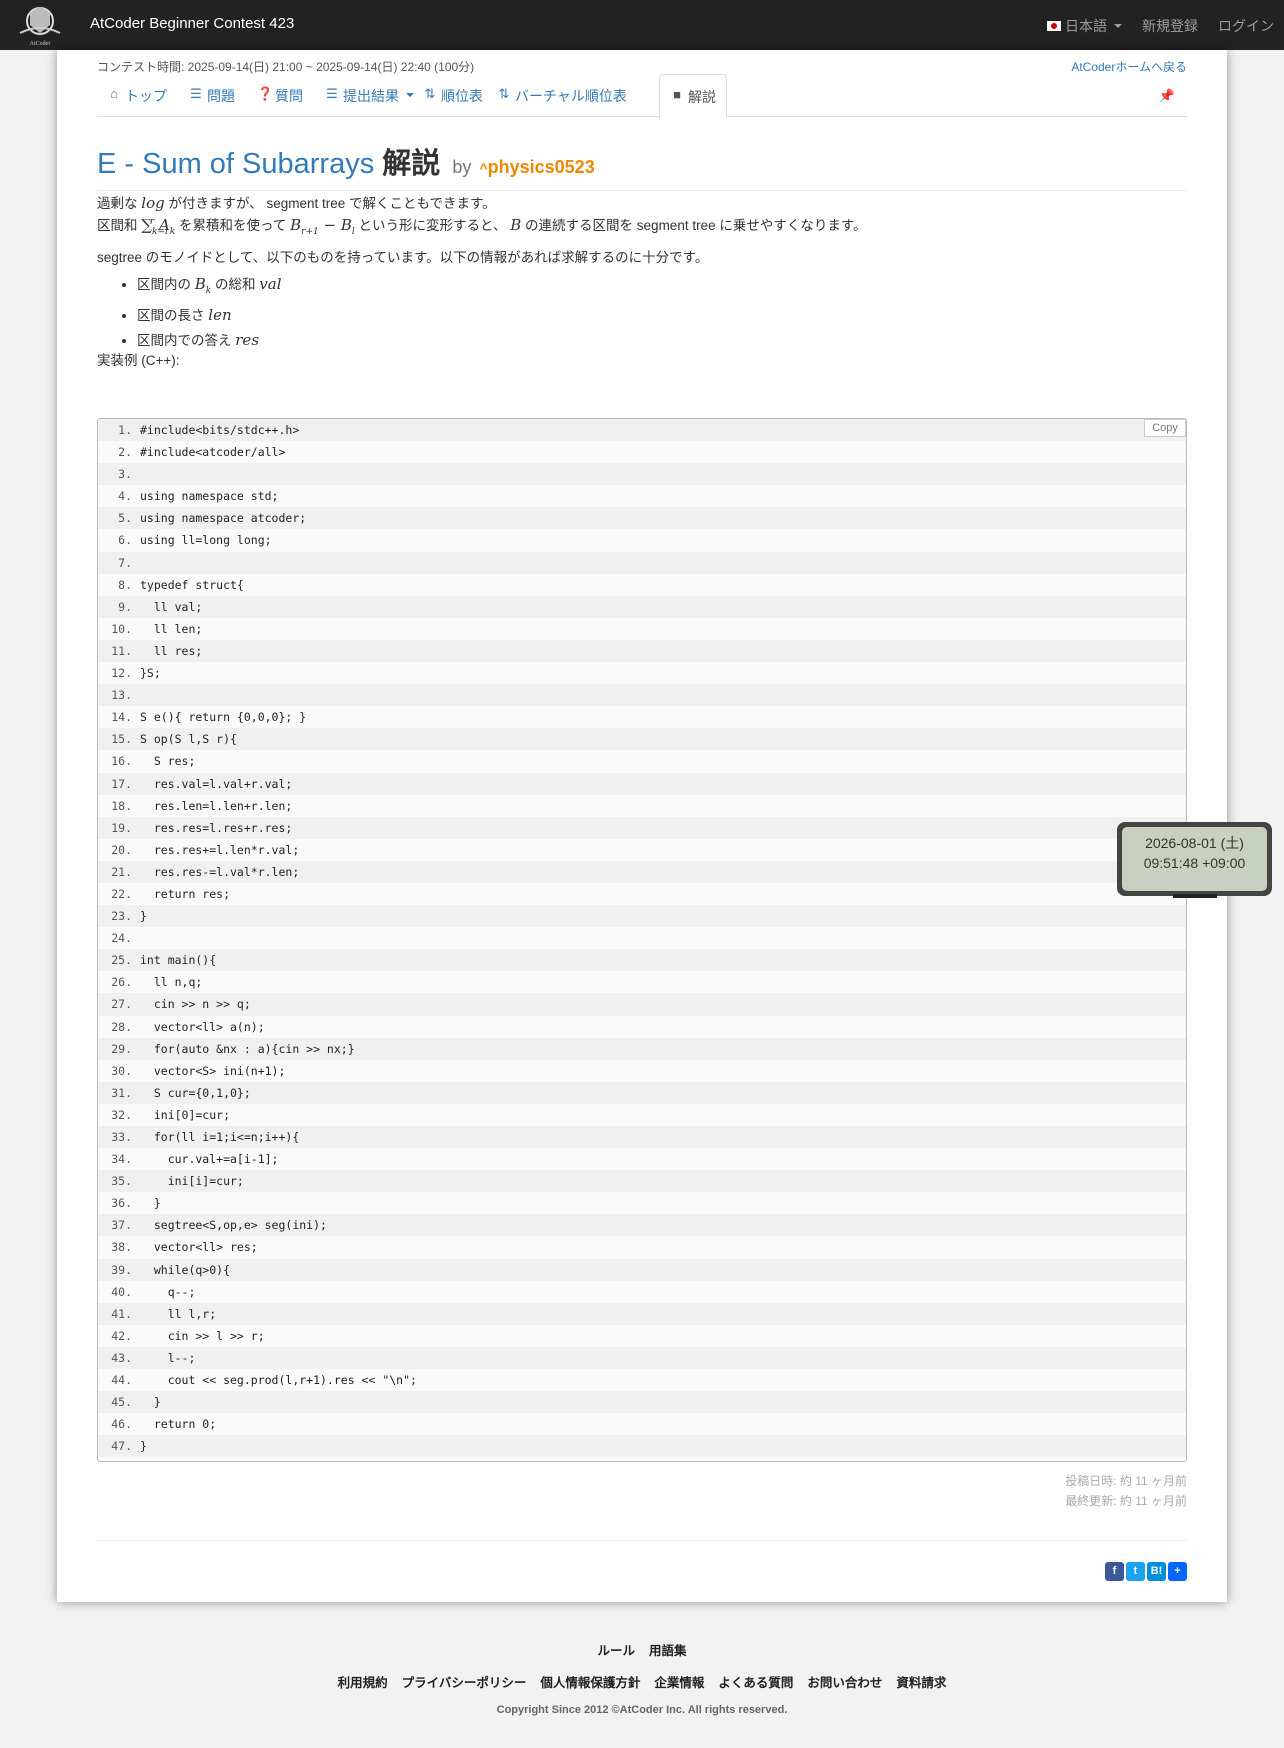  Describe the element at coordinates (642, 629) in the screenshot. I see `code-line: 10. ll len;` at that location.